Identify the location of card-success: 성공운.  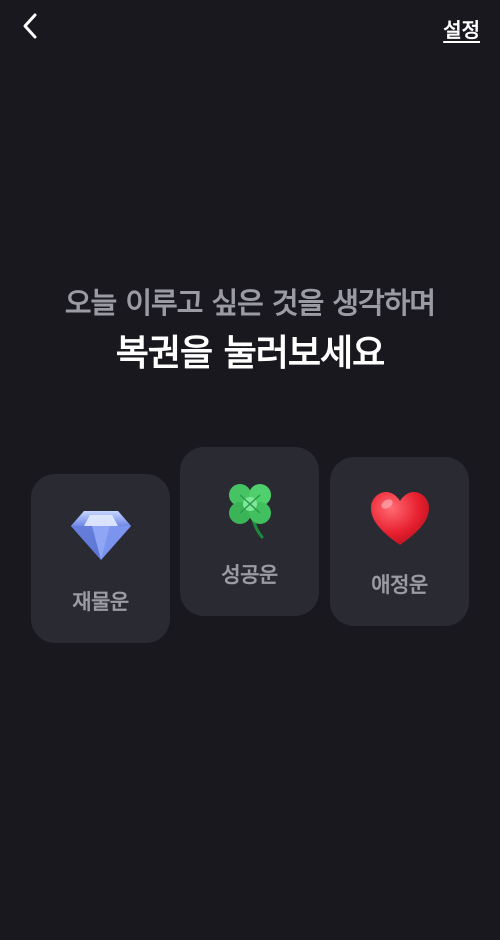
(249, 531).